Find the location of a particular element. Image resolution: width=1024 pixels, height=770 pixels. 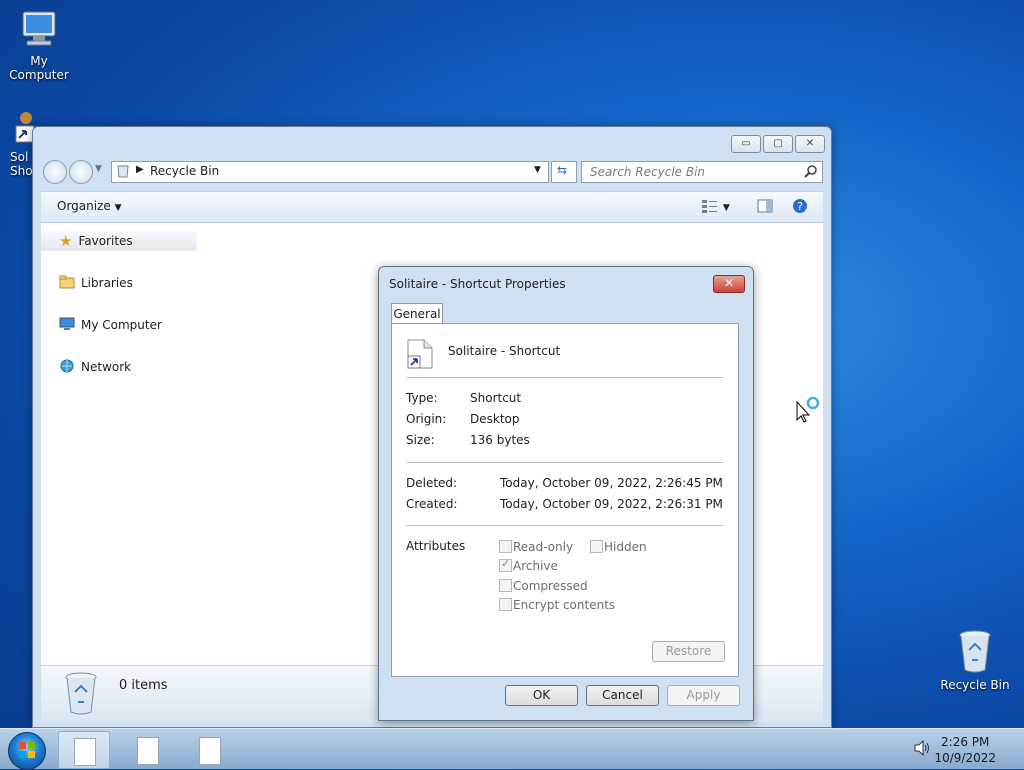

minimize-button: ▭ is located at coordinates (746, 144).